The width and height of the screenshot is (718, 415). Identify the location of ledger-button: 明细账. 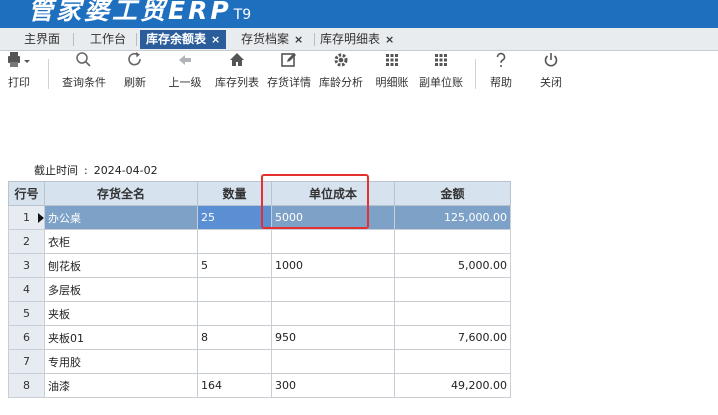
(392, 75).